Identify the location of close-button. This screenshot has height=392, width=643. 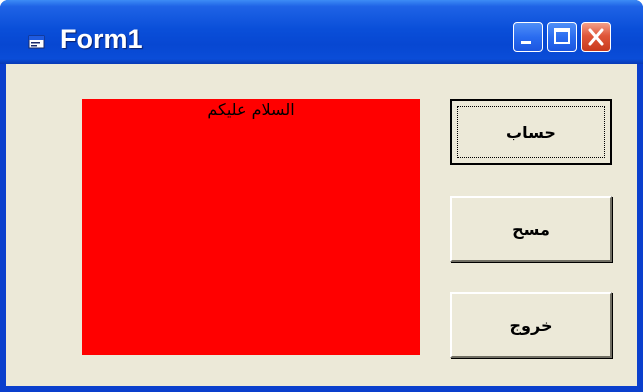
(596, 37).